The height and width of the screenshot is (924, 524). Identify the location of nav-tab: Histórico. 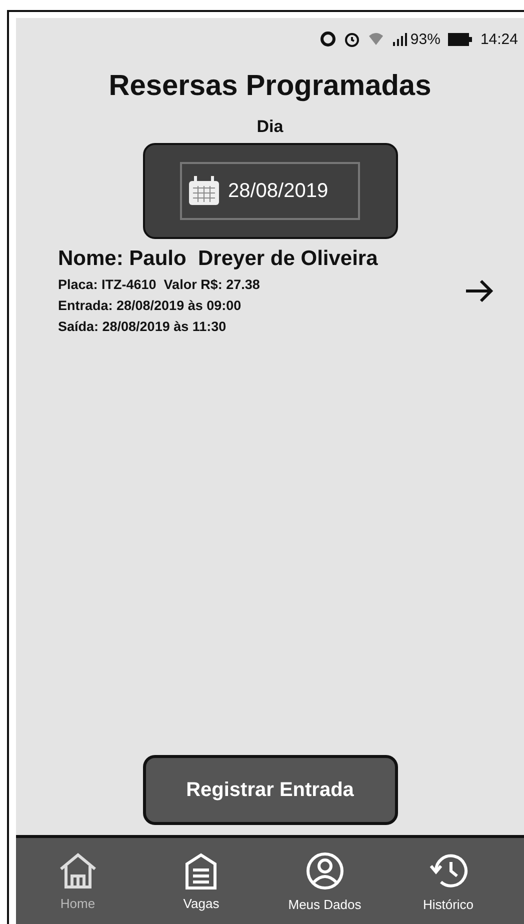
(448, 881).